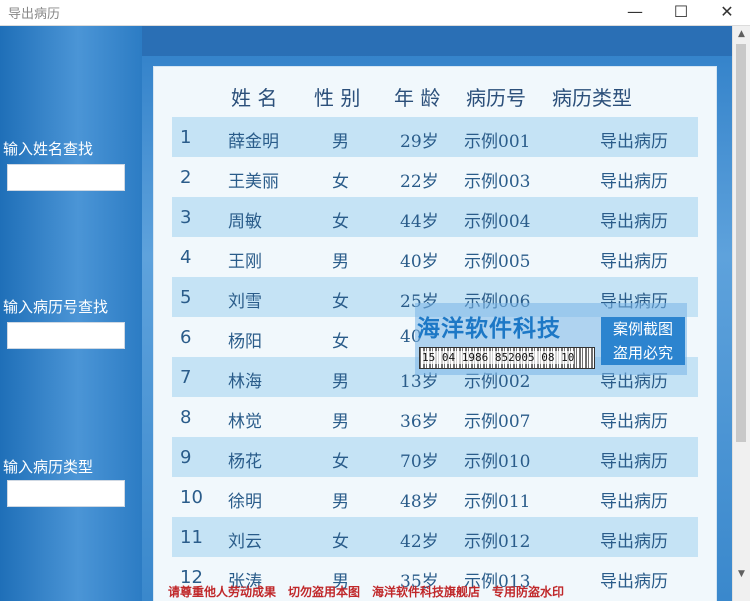 The height and width of the screenshot is (601, 750). What do you see at coordinates (497, 422) in the screenshot?
I see `record-id: 示例007` at bounding box center [497, 422].